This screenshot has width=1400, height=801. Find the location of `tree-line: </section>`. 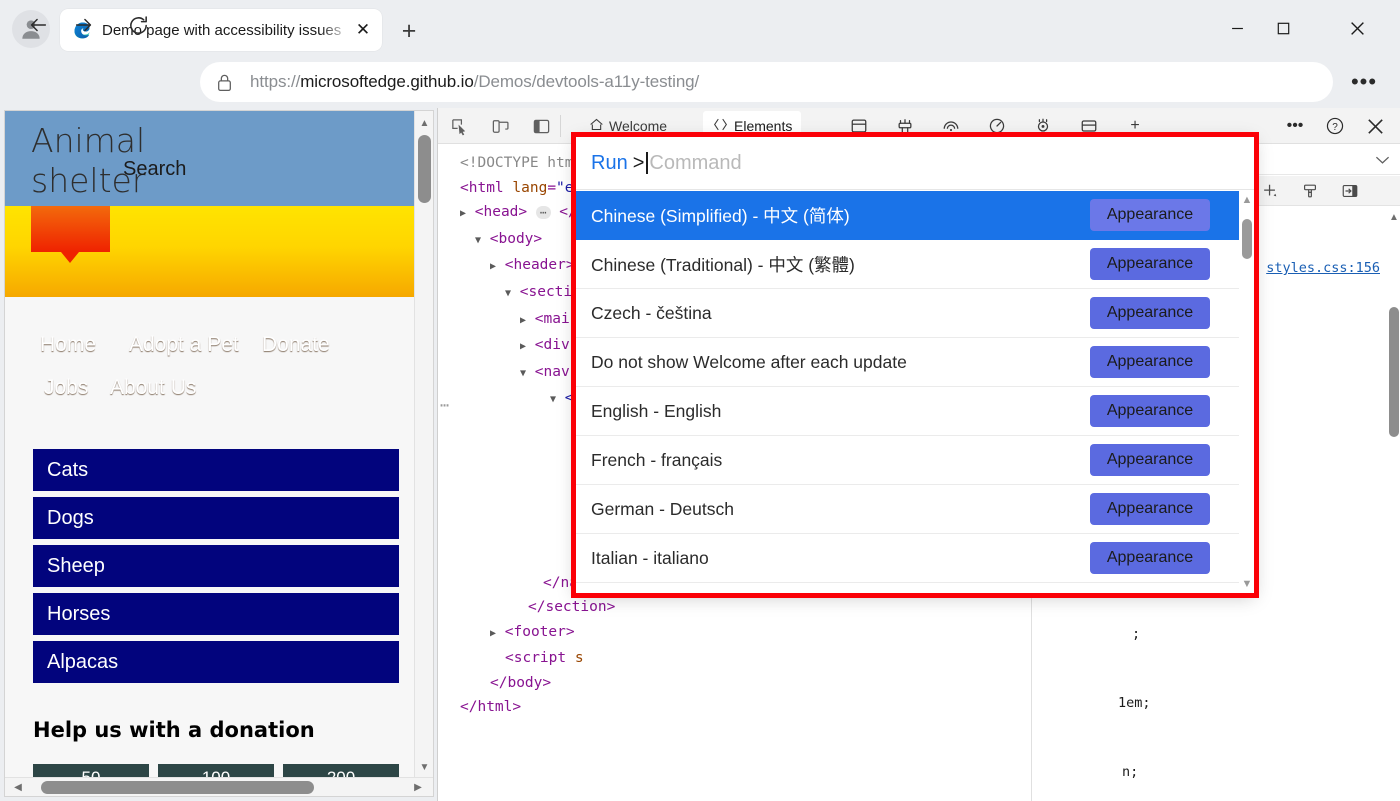

tree-line: </section> is located at coordinates (734, 607).